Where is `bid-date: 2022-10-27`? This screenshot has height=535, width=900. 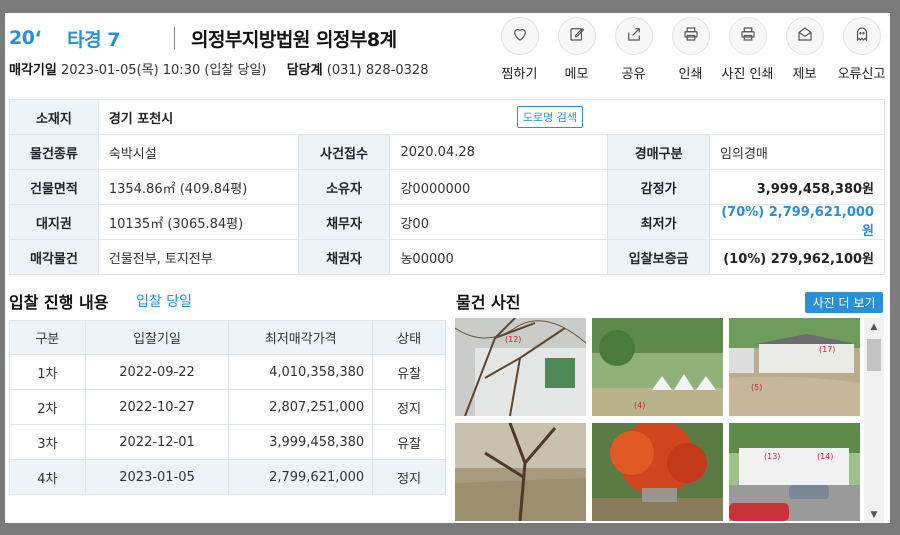 bid-date: 2022-10-27 is located at coordinates (157, 407).